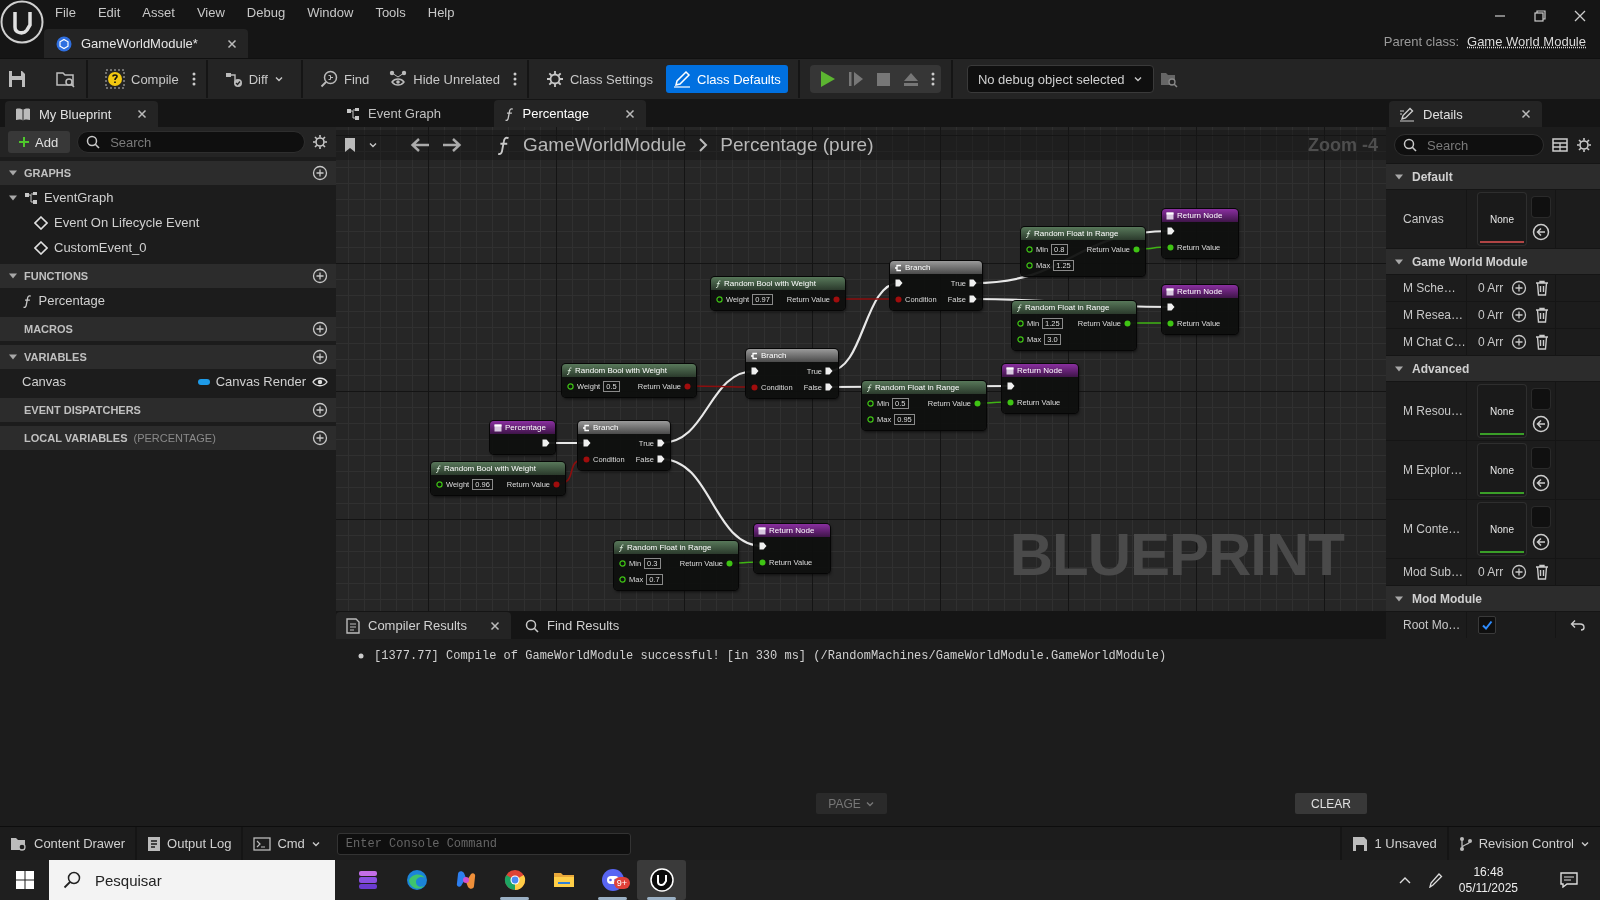 The width and height of the screenshot is (1600, 900). I want to click on menu-item: Edit, so click(109, 12).